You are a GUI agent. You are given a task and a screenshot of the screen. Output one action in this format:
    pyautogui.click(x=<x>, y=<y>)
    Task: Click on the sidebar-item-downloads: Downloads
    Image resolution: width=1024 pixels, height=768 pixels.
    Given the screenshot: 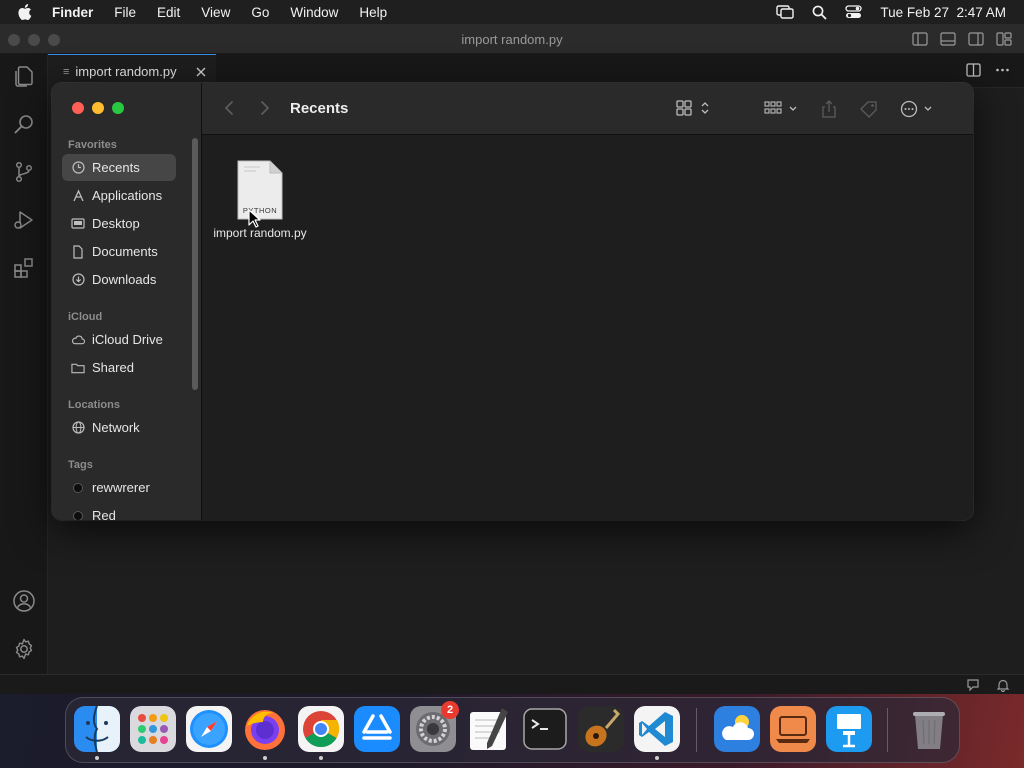 What is the action you would take?
    pyautogui.click(x=119, y=279)
    